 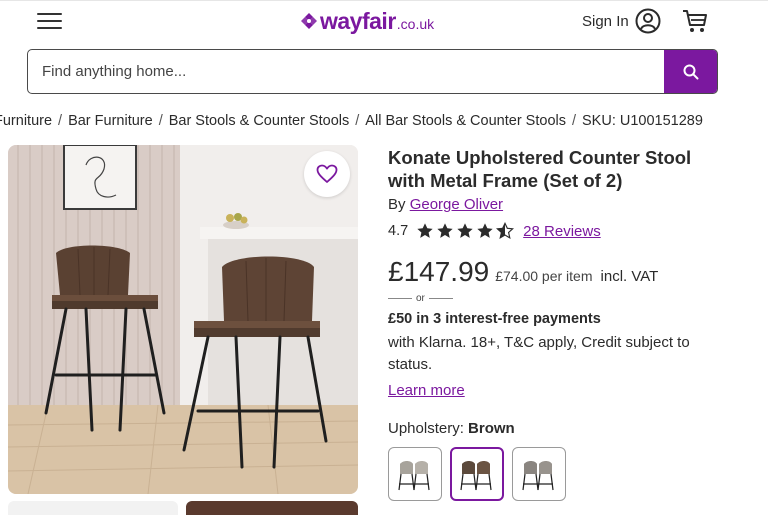 I want to click on swatch-grey, so click(x=539, y=474).